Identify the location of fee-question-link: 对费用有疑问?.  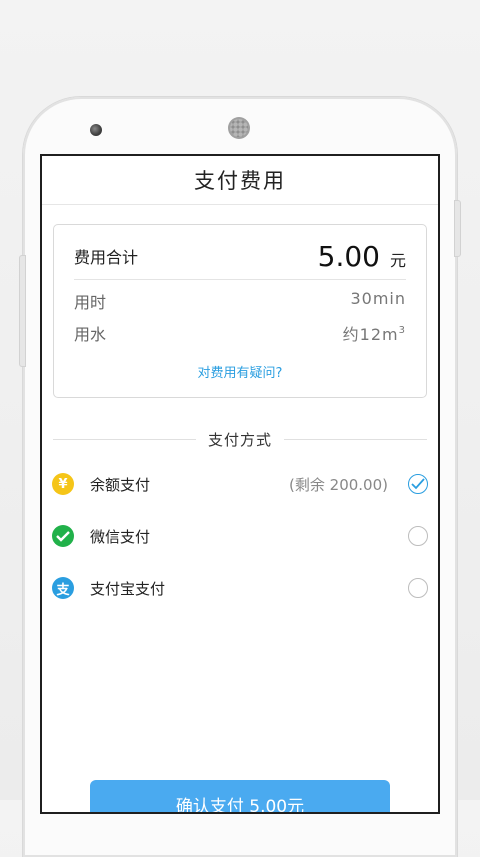
(240, 371).